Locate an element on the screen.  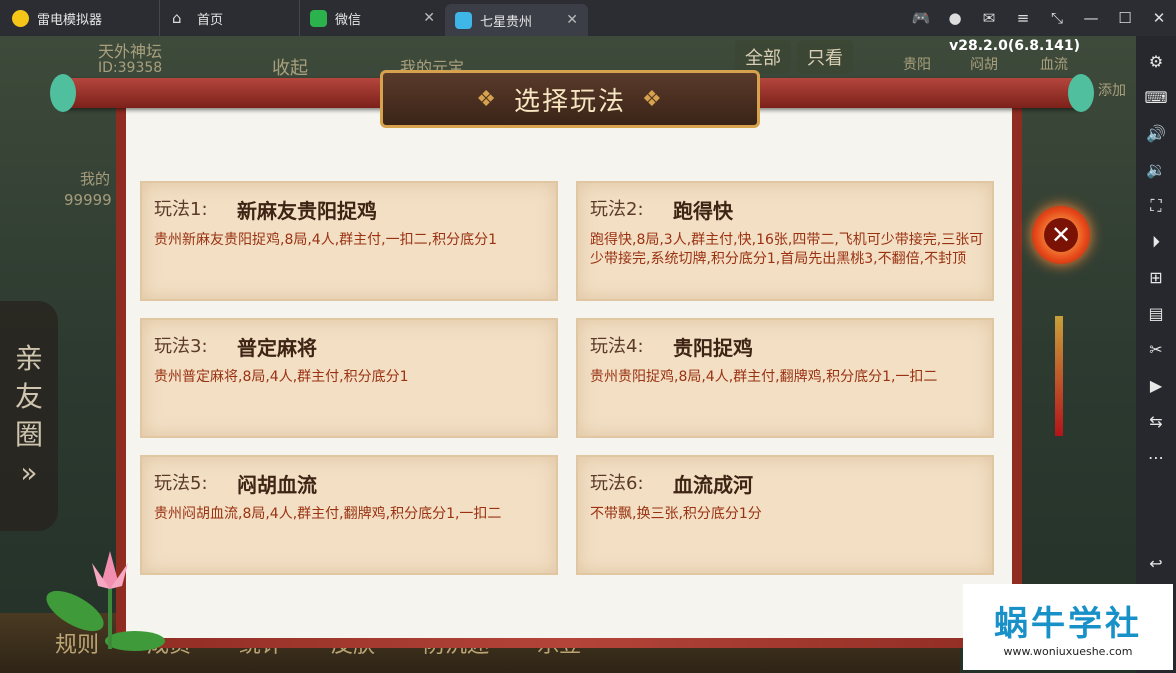
gamepad-icon: 🎮 is located at coordinates (921, 18).